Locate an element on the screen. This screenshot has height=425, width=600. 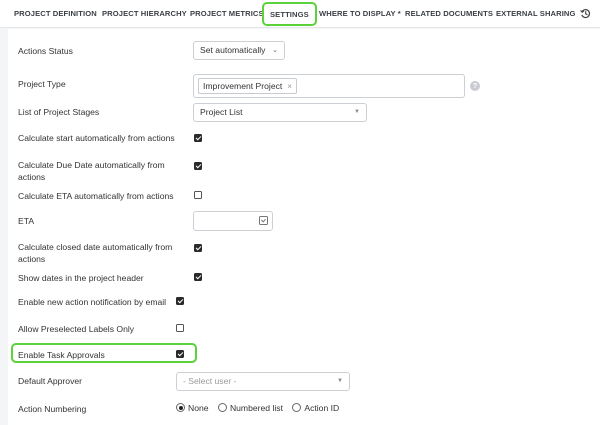
radio-none is located at coordinates (180, 407).